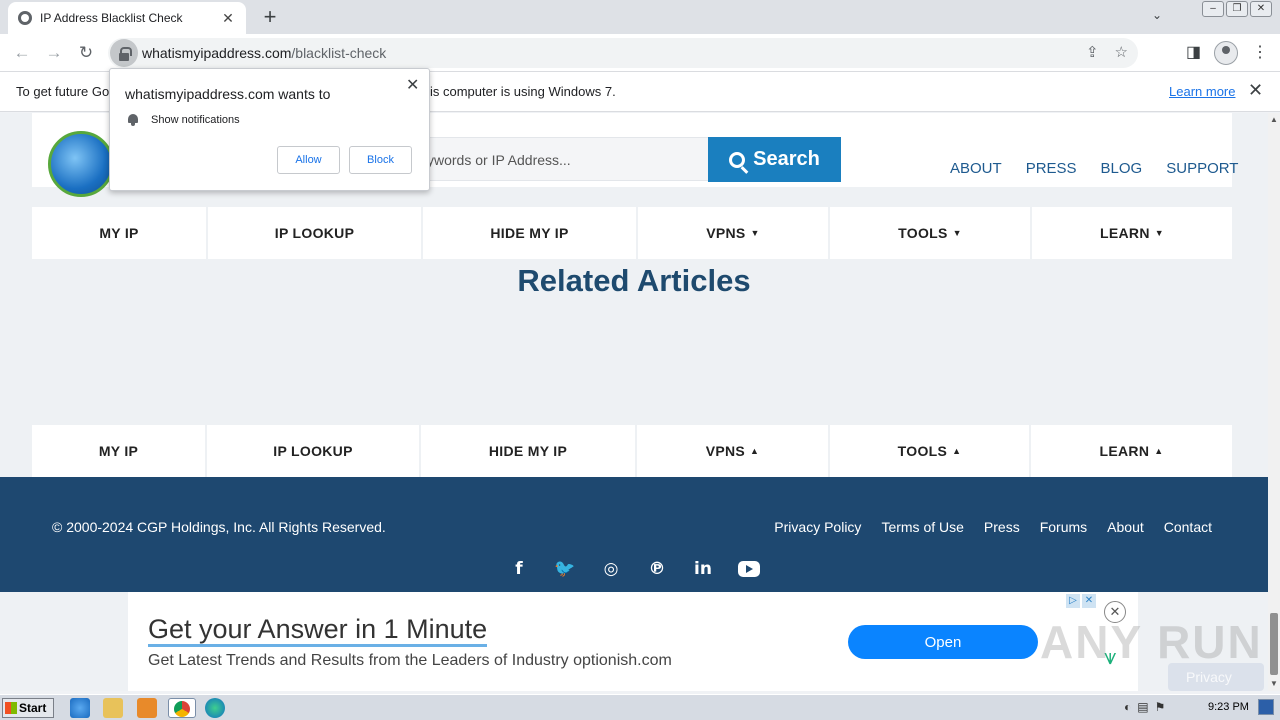 Image resolution: width=1280 pixels, height=720 pixels. What do you see at coordinates (1266, 707) in the screenshot?
I see `show-desktop-icon` at bounding box center [1266, 707].